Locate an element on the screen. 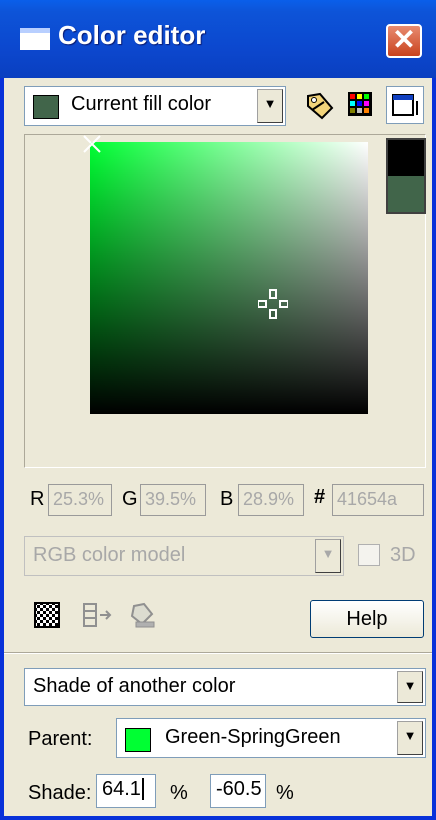 The image size is (436, 820). insert-row-icon is located at coordinates (97, 615).